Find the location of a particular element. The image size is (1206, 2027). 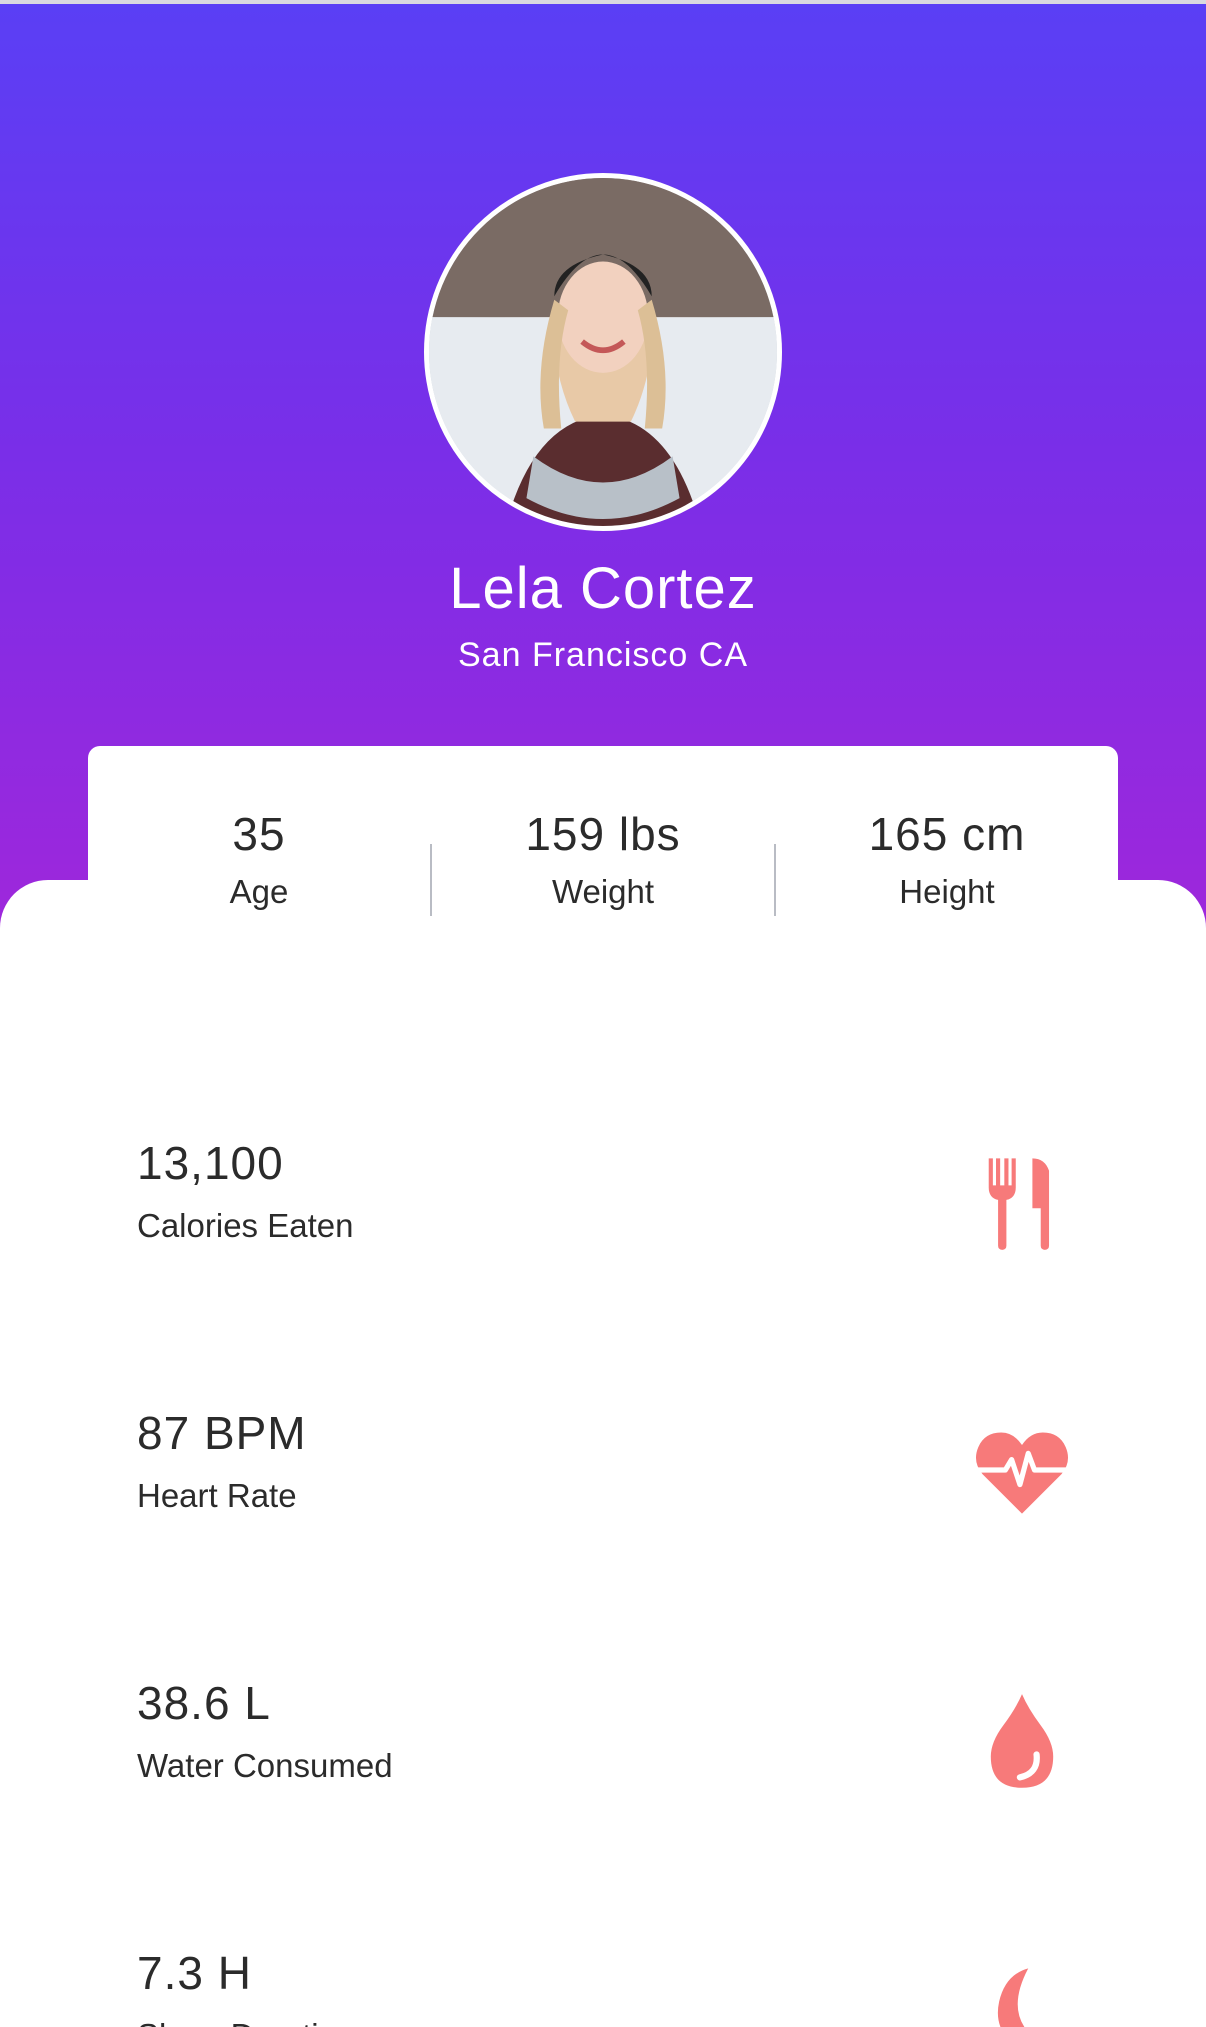

stats-card: 35 Age 159 lbs Weight 165 cm Height is located at coordinates (603, 851).